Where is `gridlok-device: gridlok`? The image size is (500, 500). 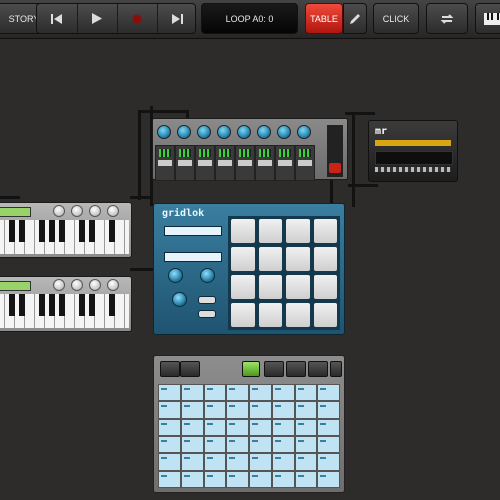 gridlok-device: gridlok is located at coordinates (249, 269).